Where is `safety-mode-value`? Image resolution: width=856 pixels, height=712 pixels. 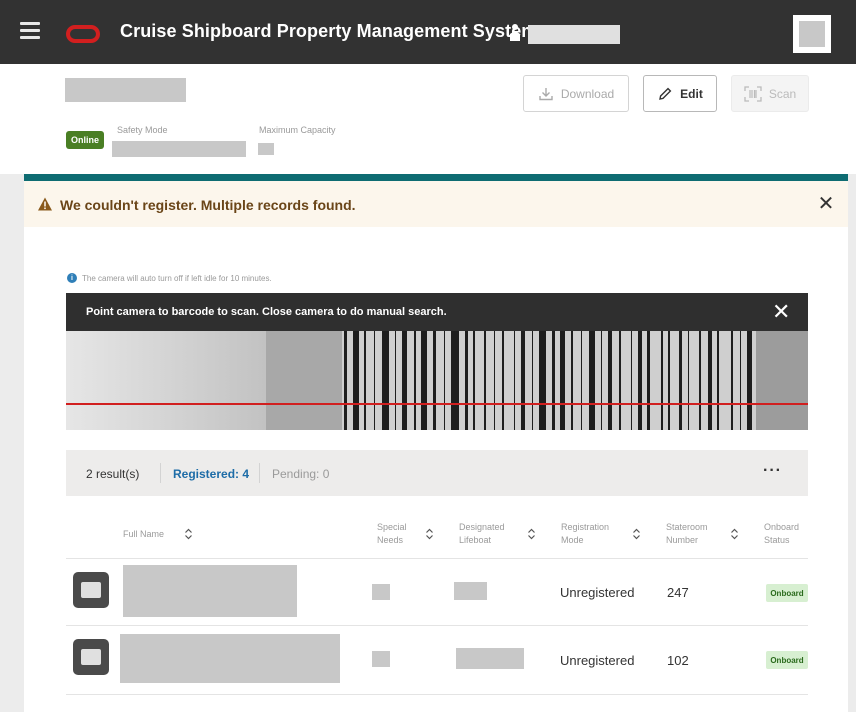 safety-mode-value is located at coordinates (179, 149).